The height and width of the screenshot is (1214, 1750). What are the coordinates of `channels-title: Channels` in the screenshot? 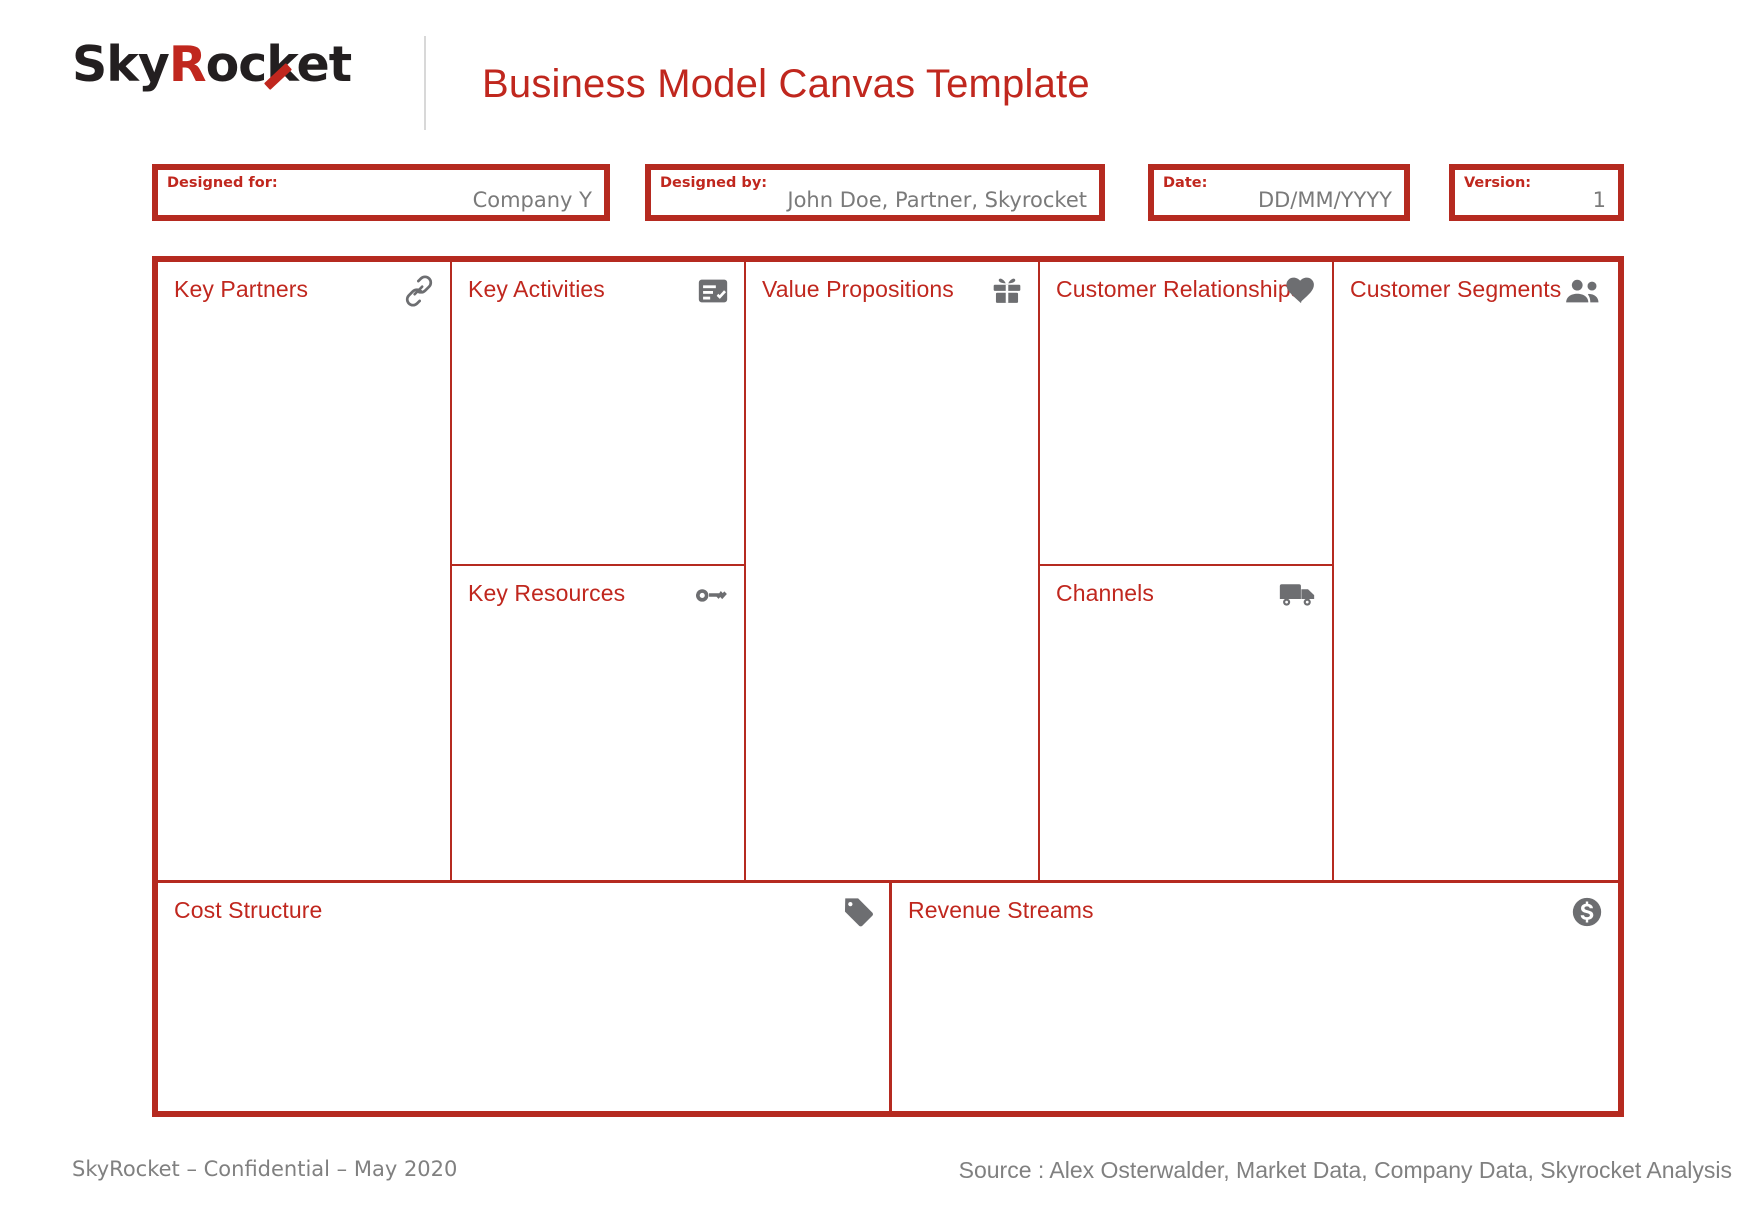 It's located at (1105, 593).